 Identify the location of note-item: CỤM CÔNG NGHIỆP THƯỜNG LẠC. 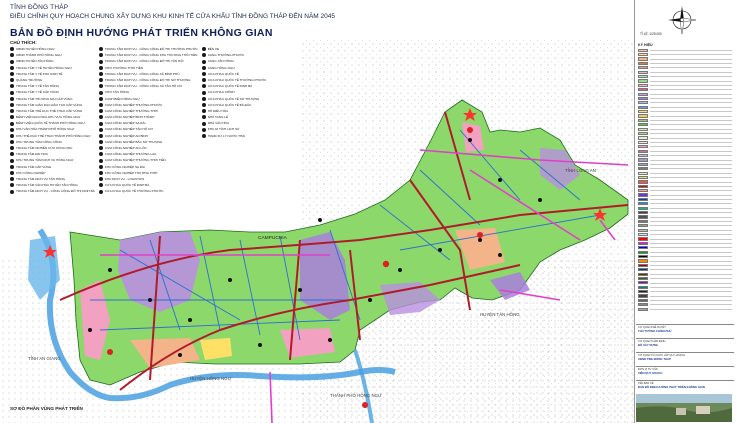
(148, 154).